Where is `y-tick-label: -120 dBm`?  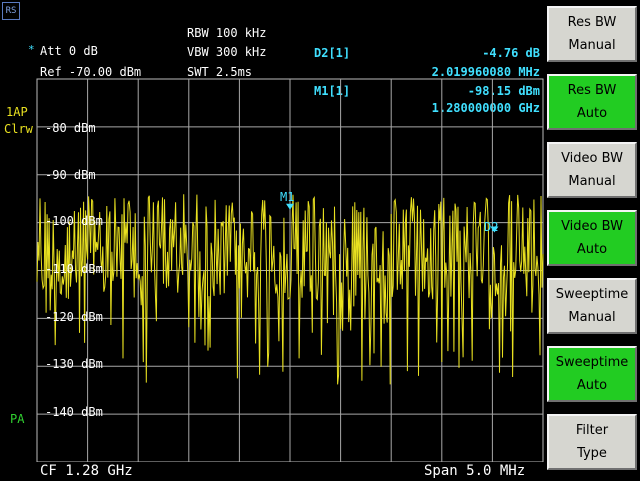 y-tick-label: -120 dBm is located at coordinates (74, 317).